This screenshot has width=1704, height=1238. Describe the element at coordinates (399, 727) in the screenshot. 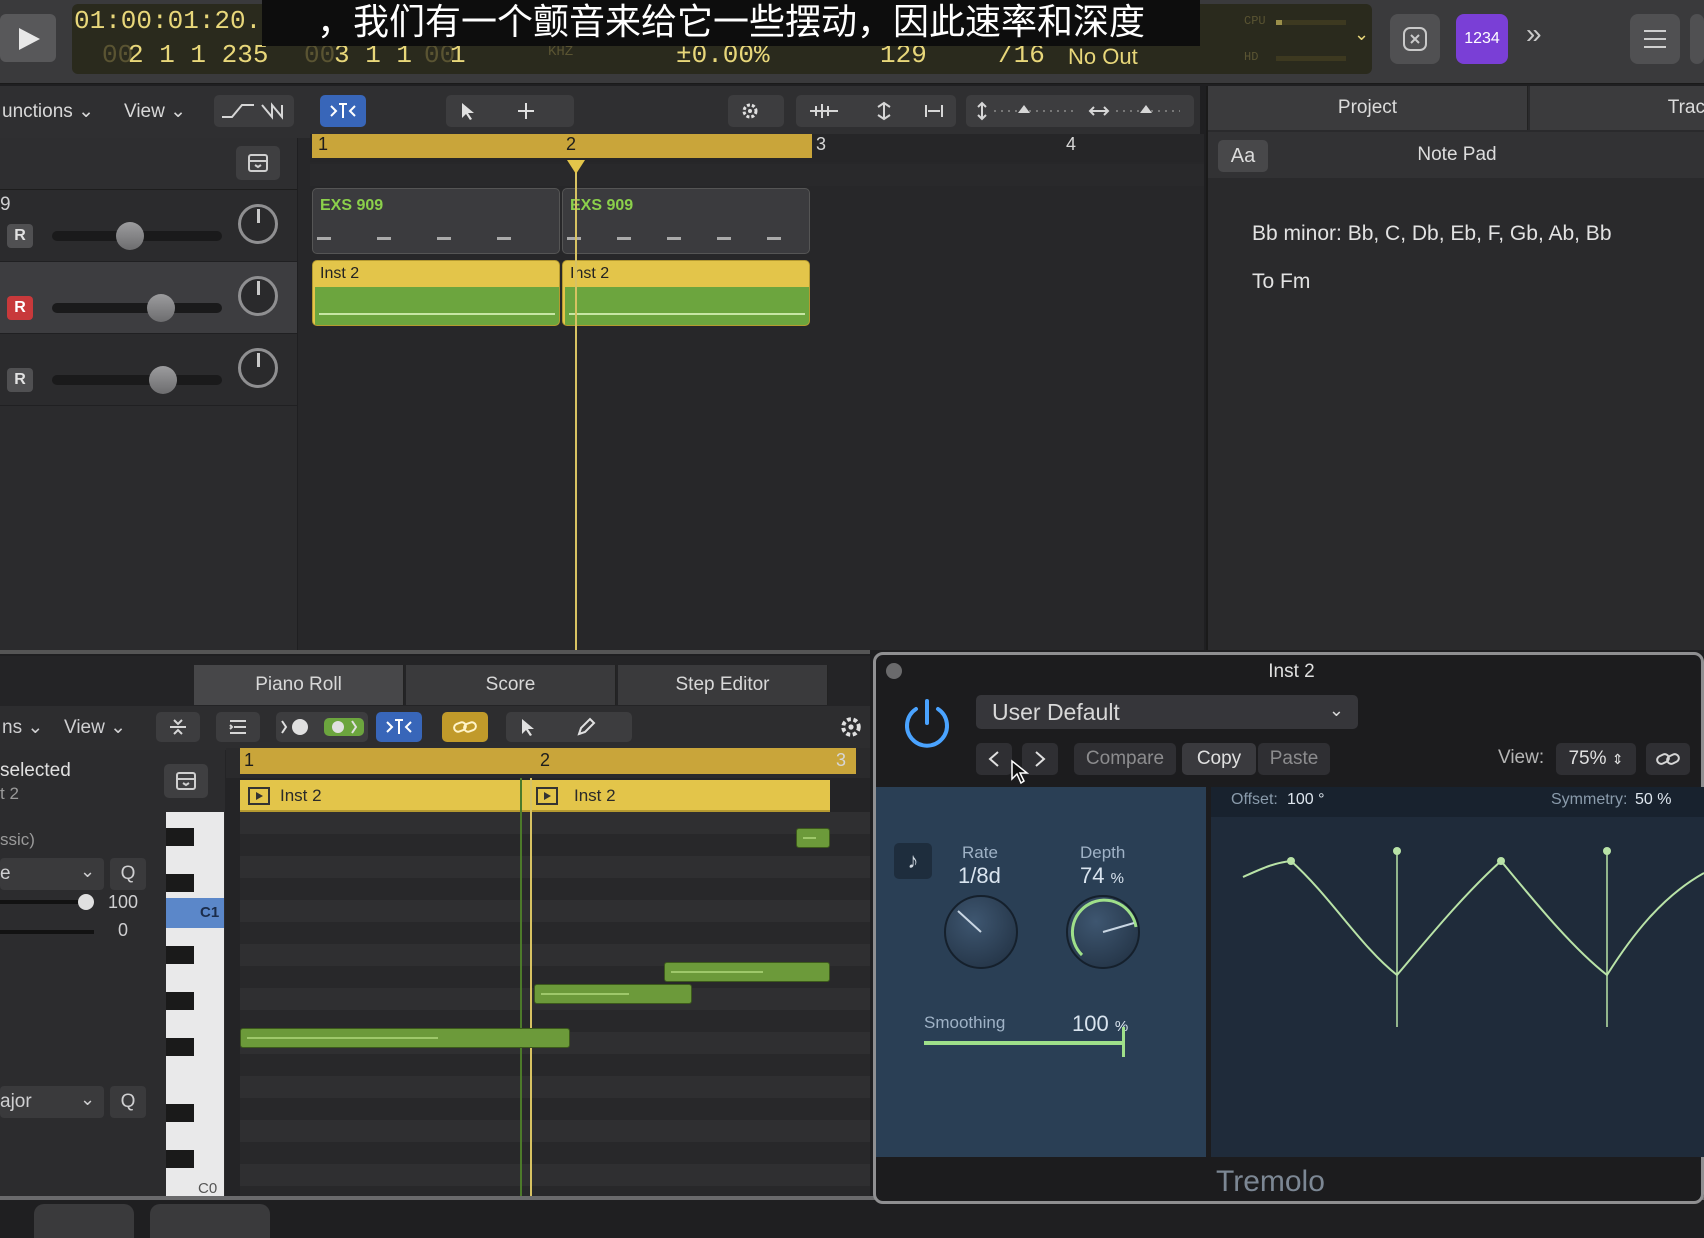

I see `editor-catch-button` at that location.